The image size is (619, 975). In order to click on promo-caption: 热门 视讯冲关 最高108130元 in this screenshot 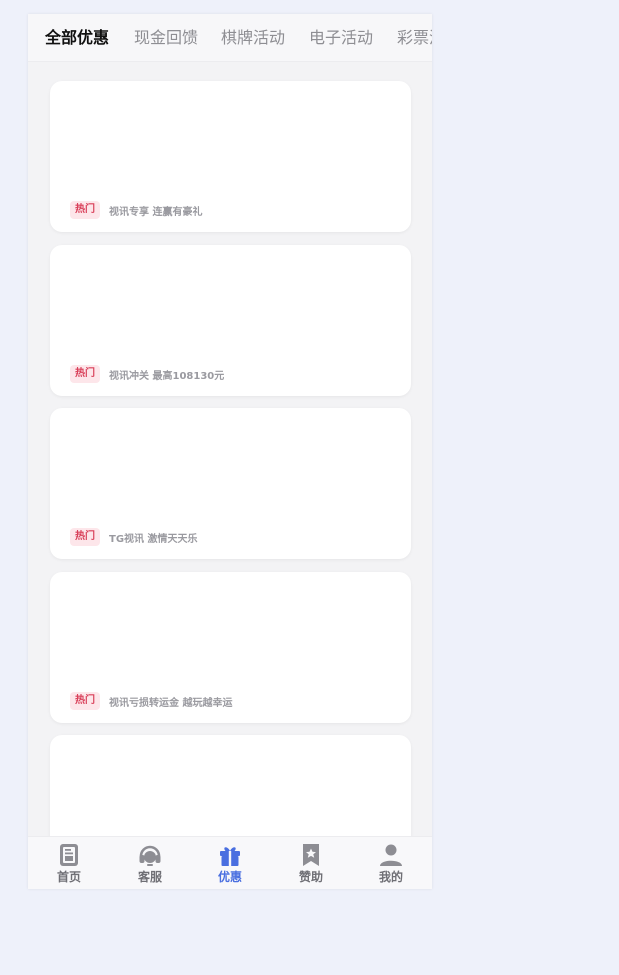, I will do `click(147, 374)`.